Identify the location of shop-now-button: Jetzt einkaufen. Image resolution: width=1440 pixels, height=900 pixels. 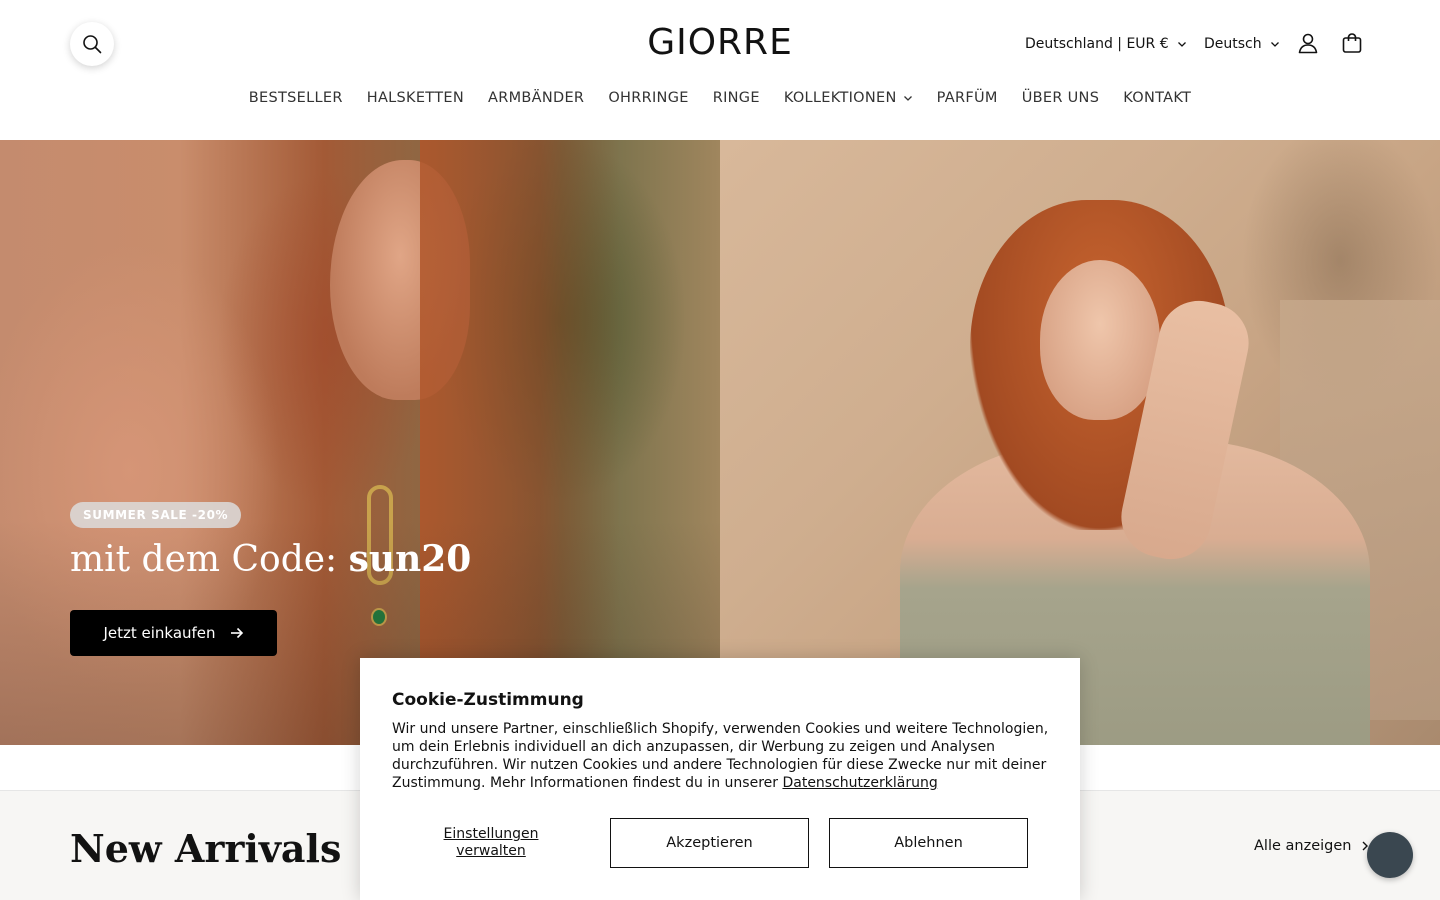
(173, 633).